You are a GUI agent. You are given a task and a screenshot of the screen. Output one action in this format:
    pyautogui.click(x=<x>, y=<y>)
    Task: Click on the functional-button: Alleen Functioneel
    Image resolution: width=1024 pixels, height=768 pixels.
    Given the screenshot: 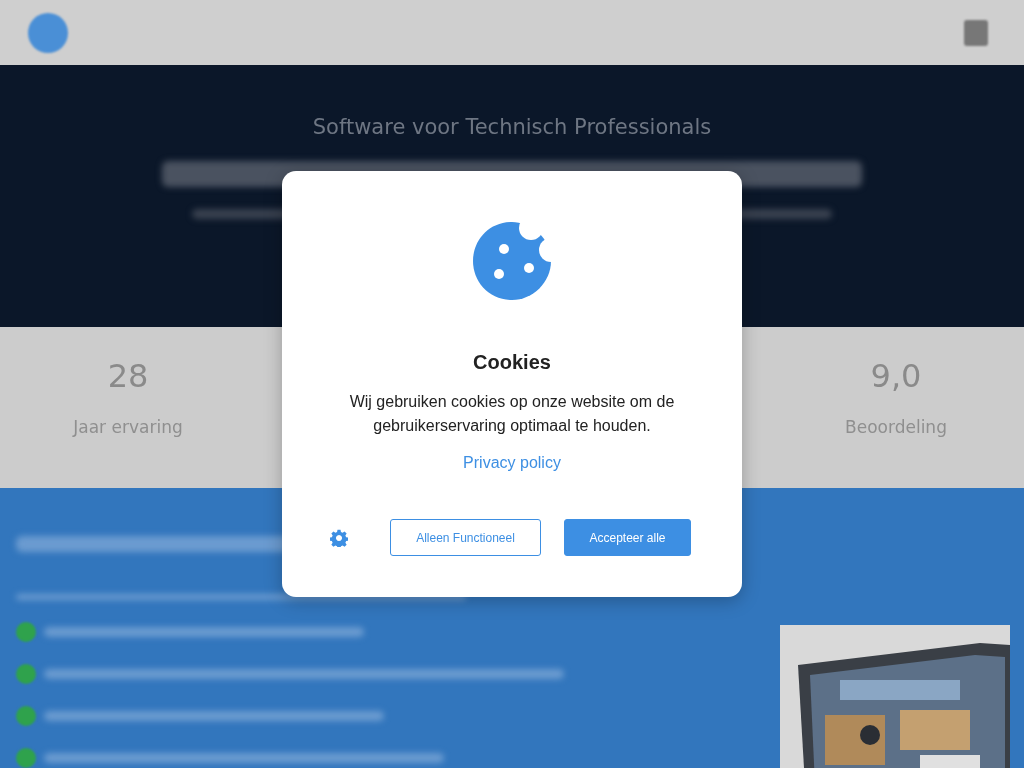 What is the action you would take?
    pyautogui.click(x=465, y=537)
    